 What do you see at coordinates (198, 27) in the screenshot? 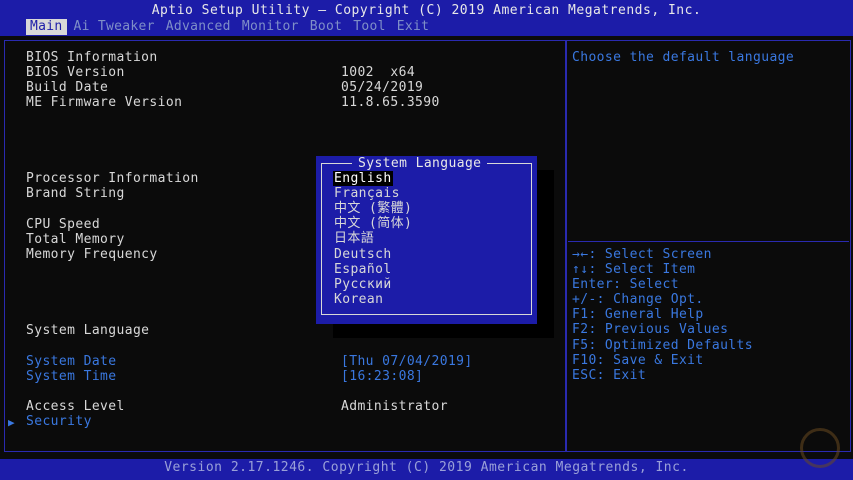
I see `tab-advanced: Advanced` at bounding box center [198, 27].